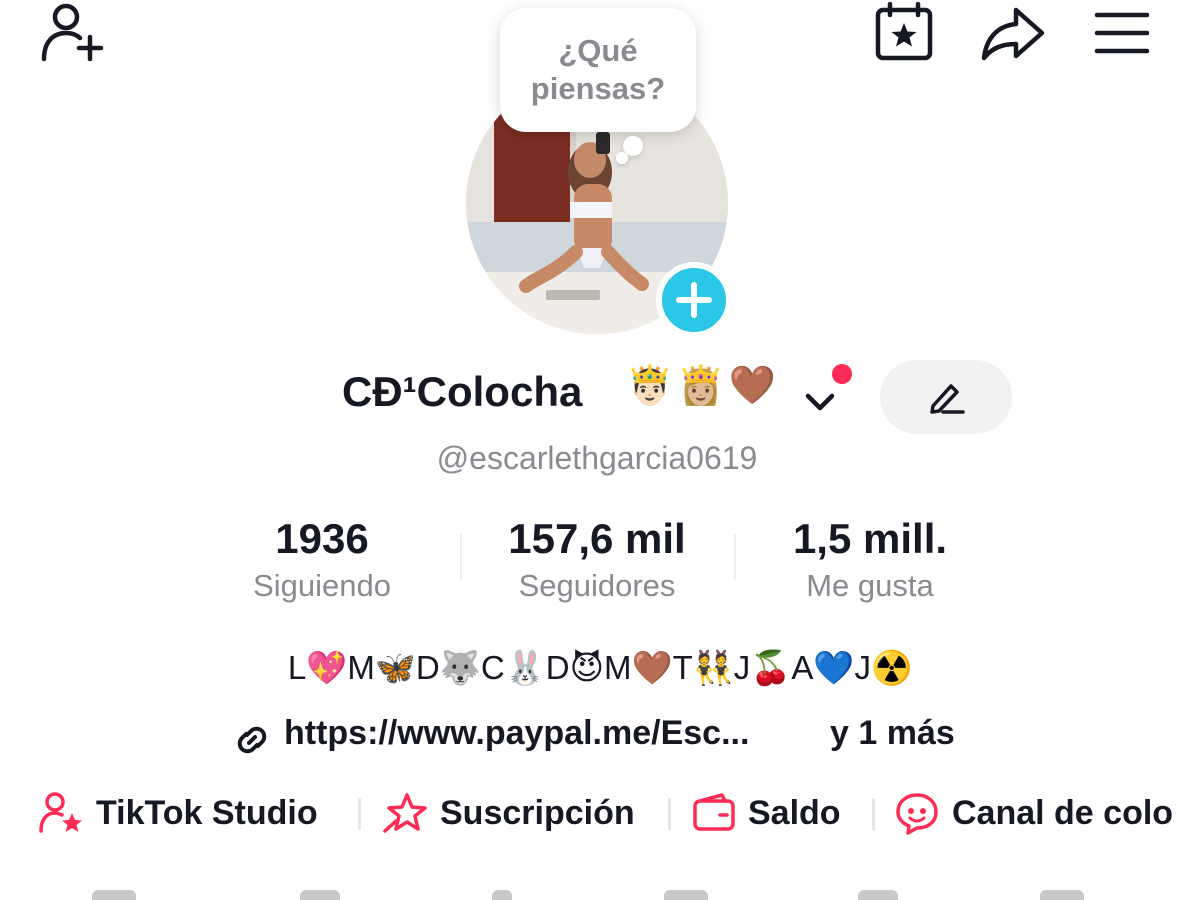 The height and width of the screenshot is (900, 1200). I want to click on stat-following: 1936 Siguiendo, so click(322, 561).